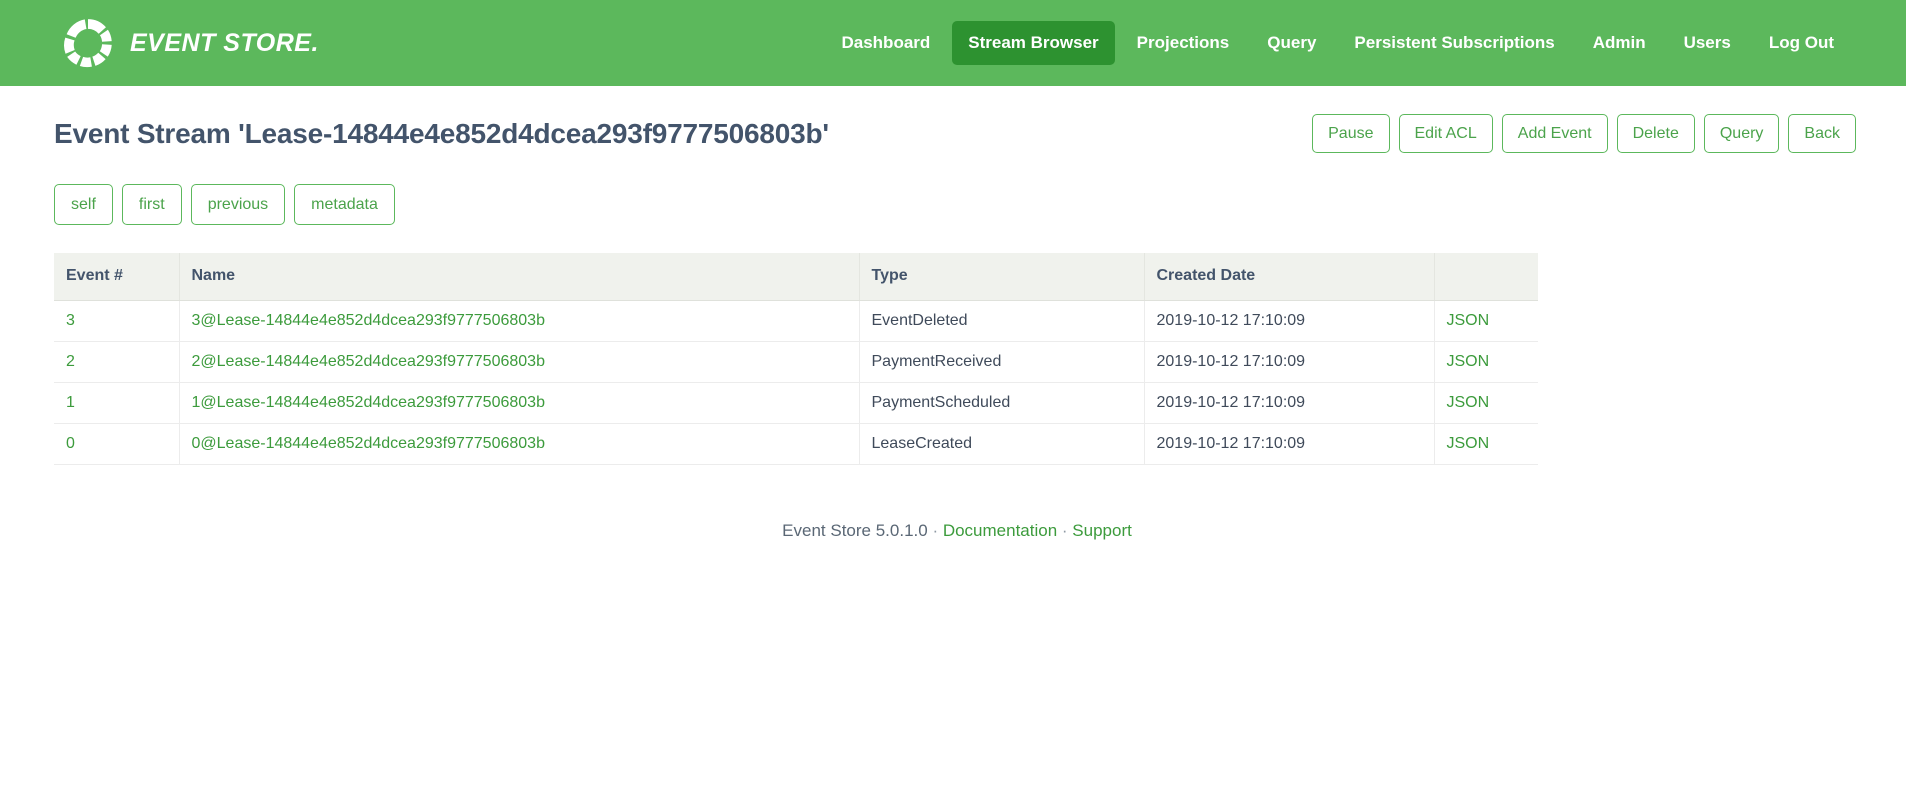 The width and height of the screenshot is (1906, 794). What do you see at coordinates (1033, 43) in the screenshot?
I see `nav-item-stream-browser: Stream Browser` at bounding box center [1033, 43].